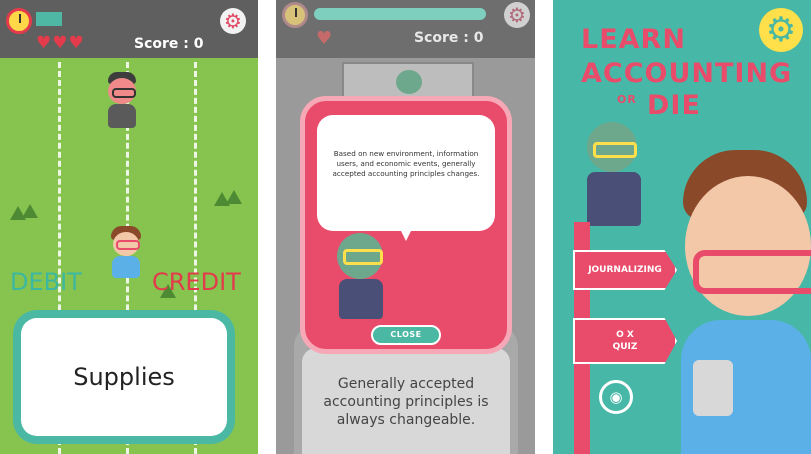 This screenshot has height=454, width=811. What do you see at coordinates (633, 39) in the screenshot?
I see `title-line-learn: LEARN` at bounding box center [633, 39].